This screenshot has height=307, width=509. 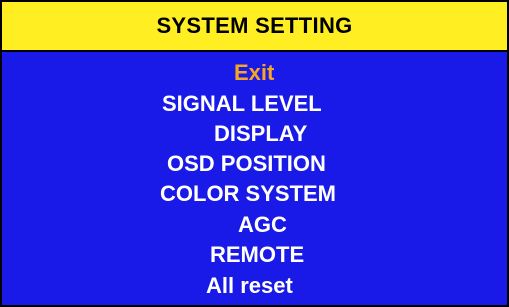 I want to click on menu-item-display: DISPLAY, so click(x=260, y=134).